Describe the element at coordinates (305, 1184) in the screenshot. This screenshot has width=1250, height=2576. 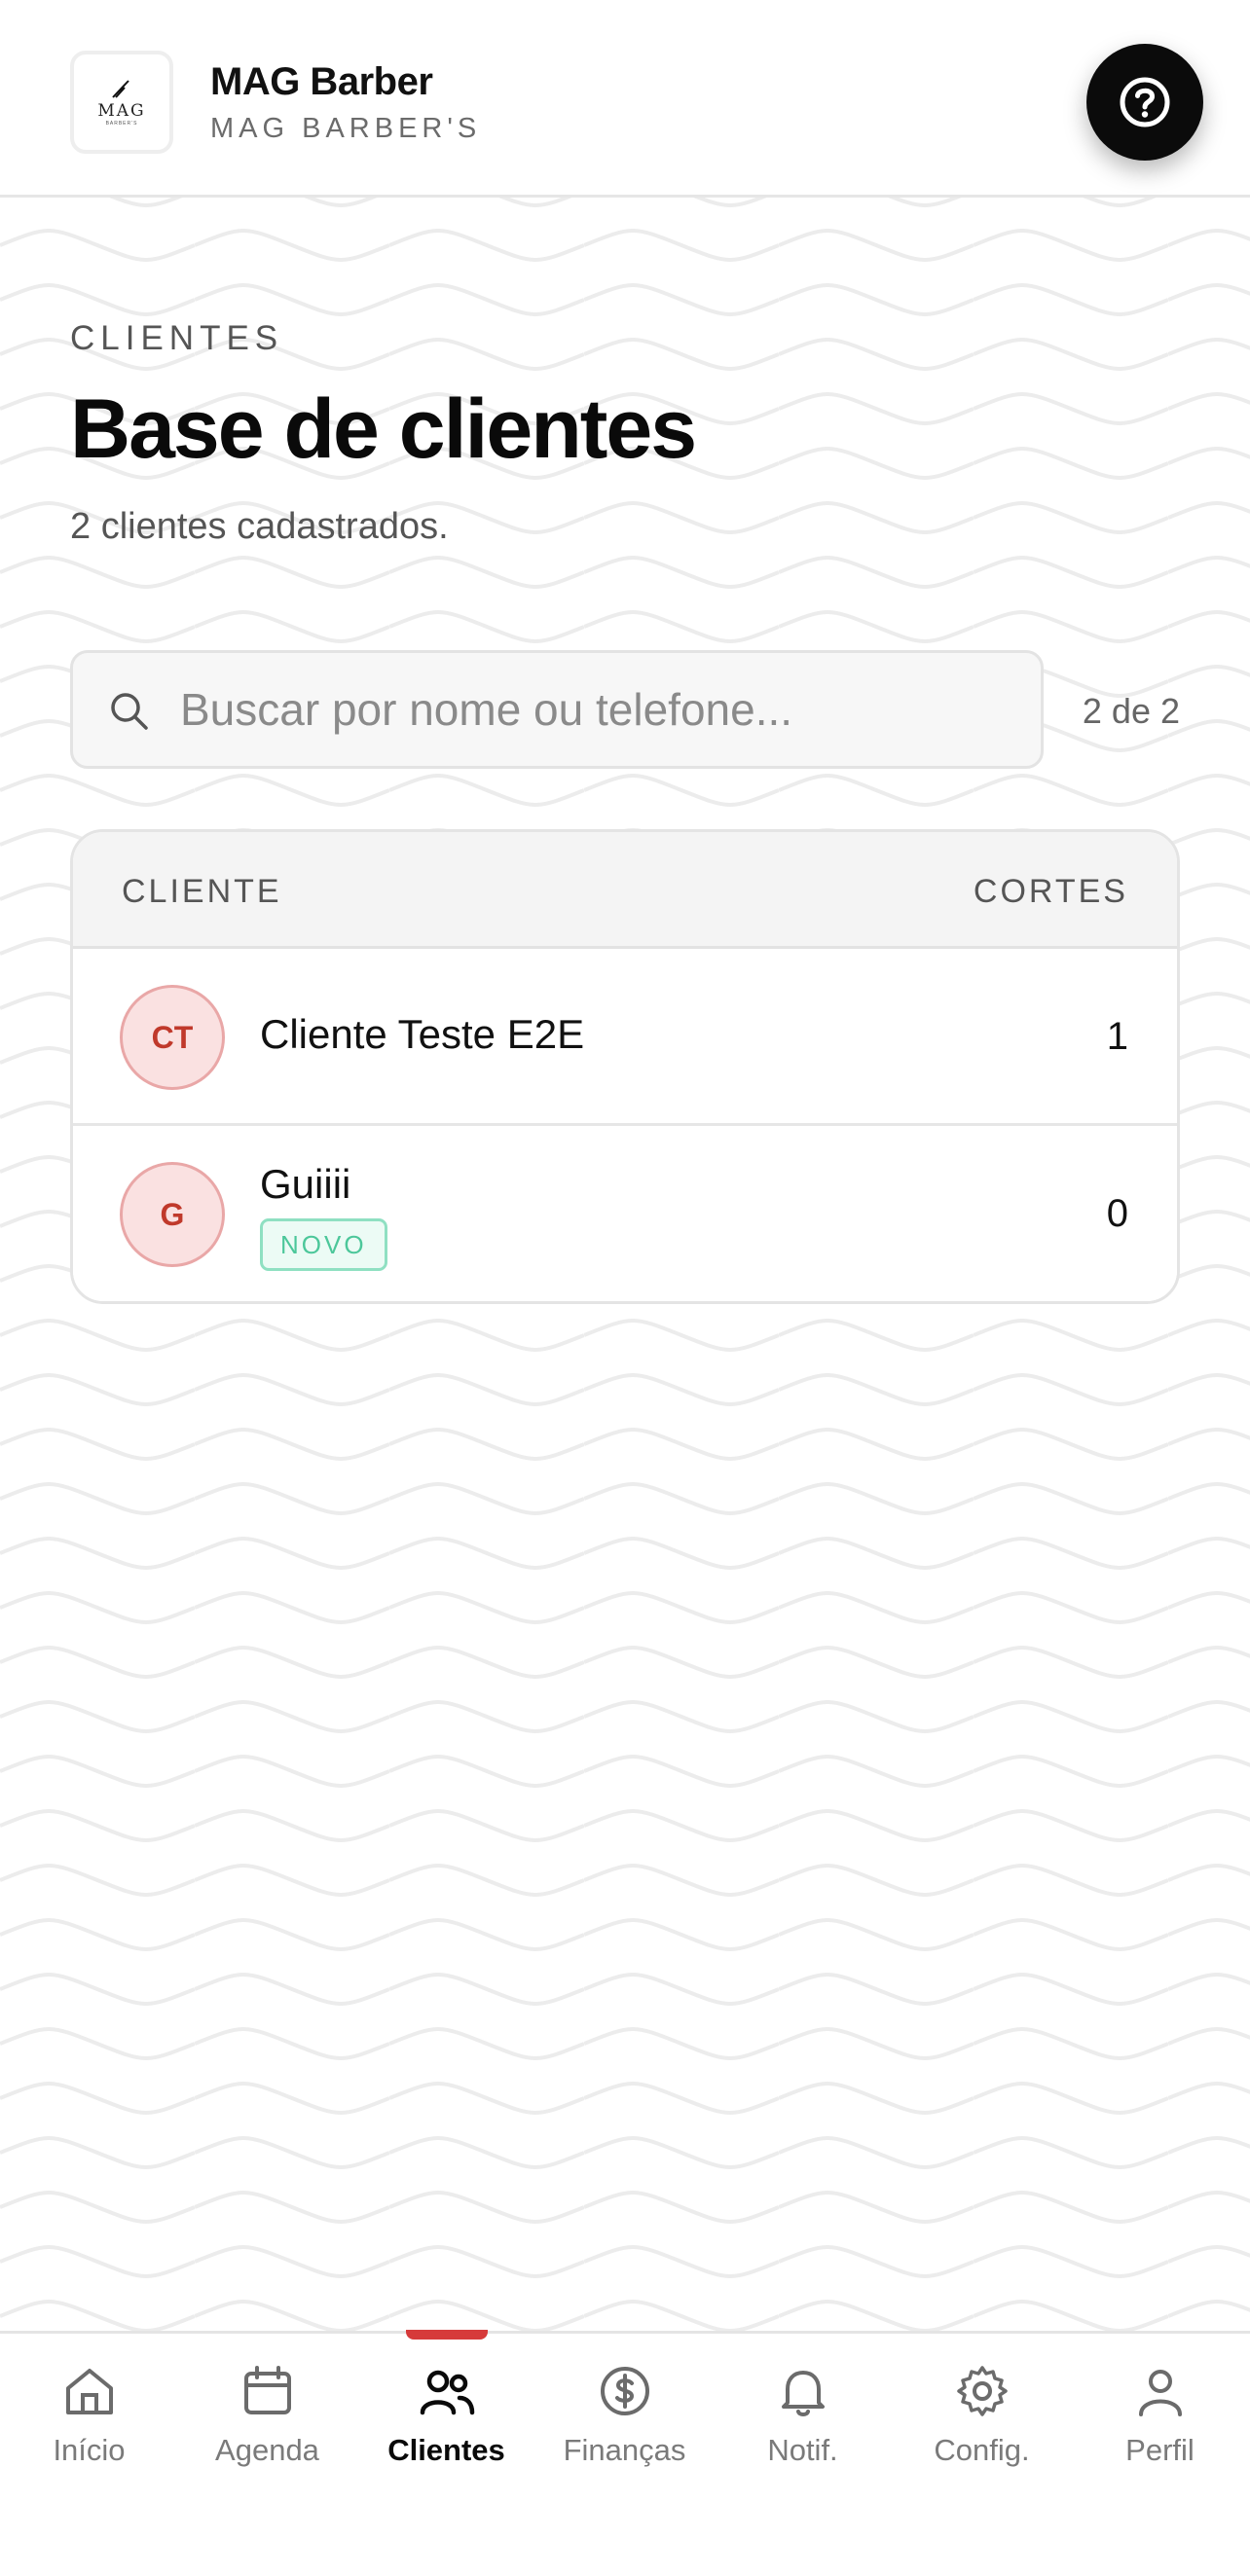
I see `client-name: Guiiii` at that location.